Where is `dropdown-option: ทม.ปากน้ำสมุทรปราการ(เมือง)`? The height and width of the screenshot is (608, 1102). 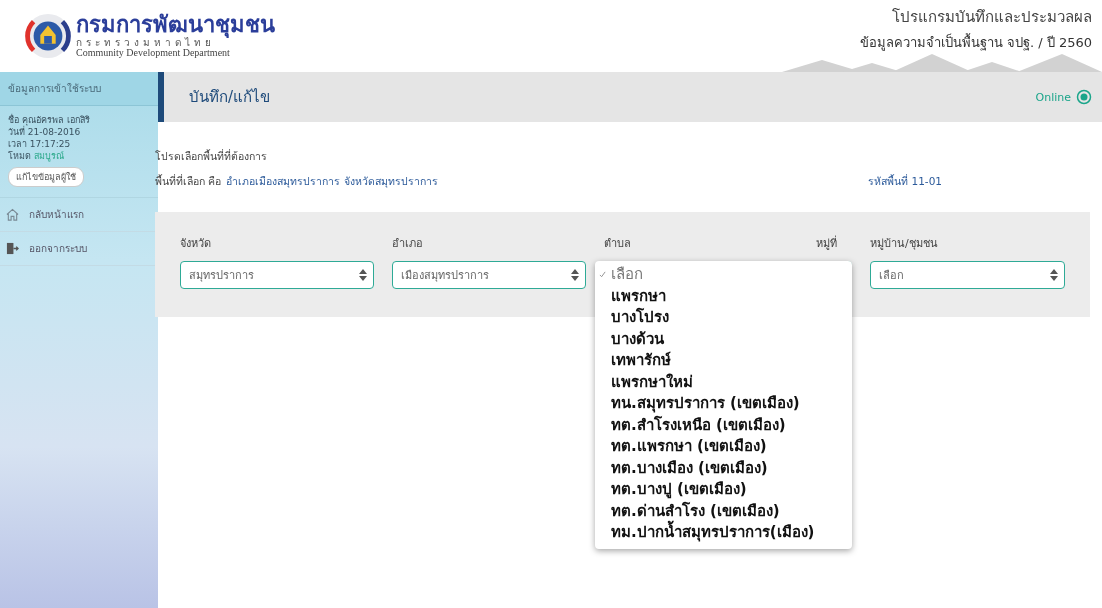 dropdown-option: ทม.ปากน้ำสมุทรปราการ(เมือง) is located at coordinates (723, 533).